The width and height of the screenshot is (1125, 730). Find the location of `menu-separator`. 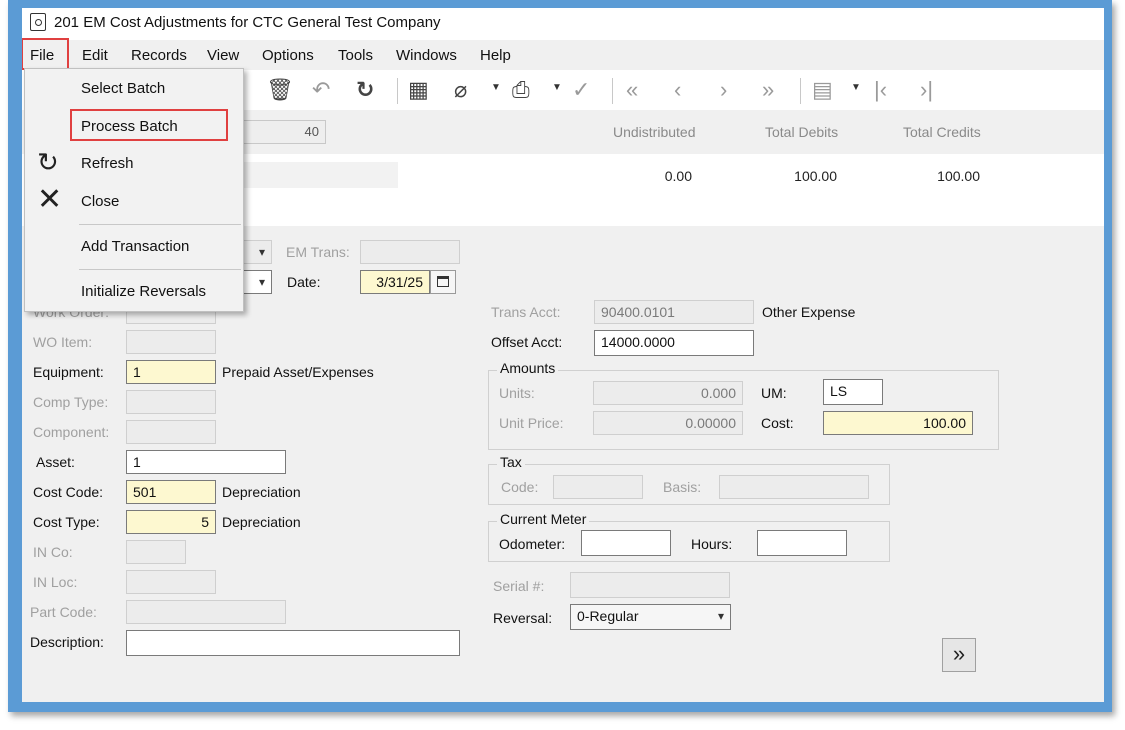

menu-separator is located at coordinates (160, 224).